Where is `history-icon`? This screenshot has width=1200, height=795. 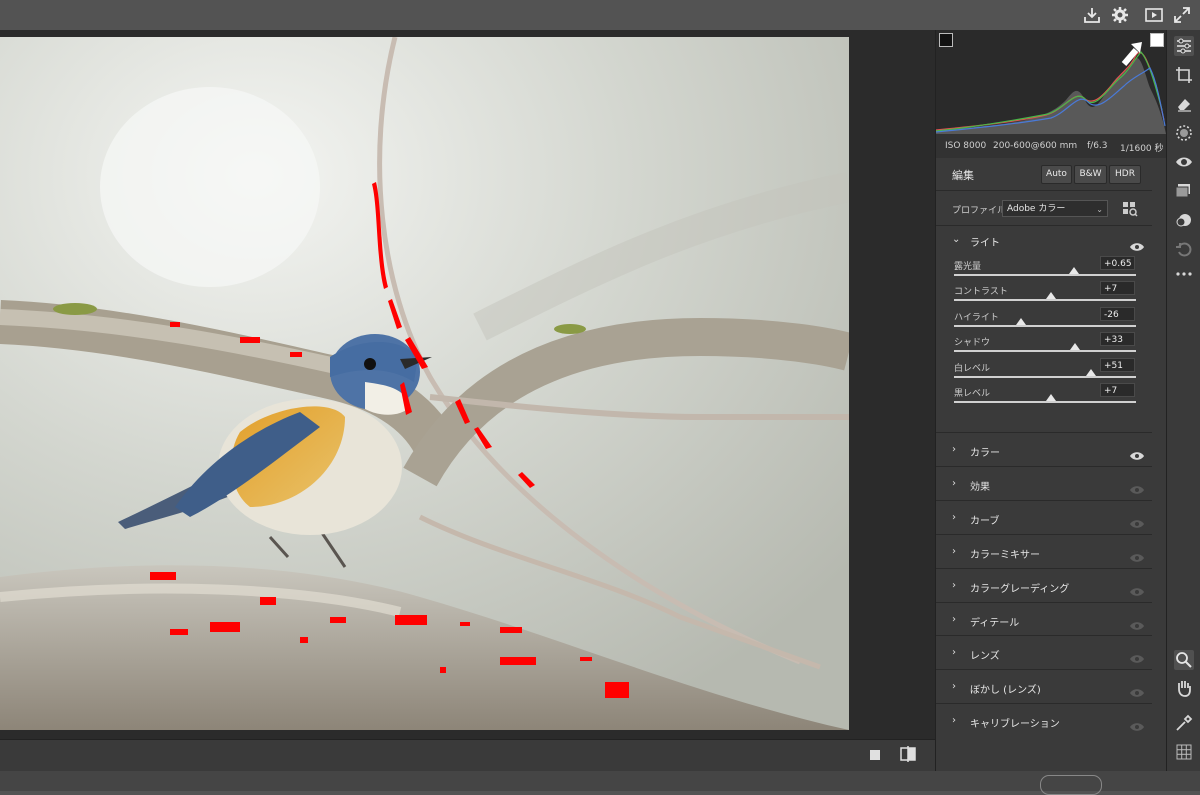 history-icon is located at coordinates (1184, 249).